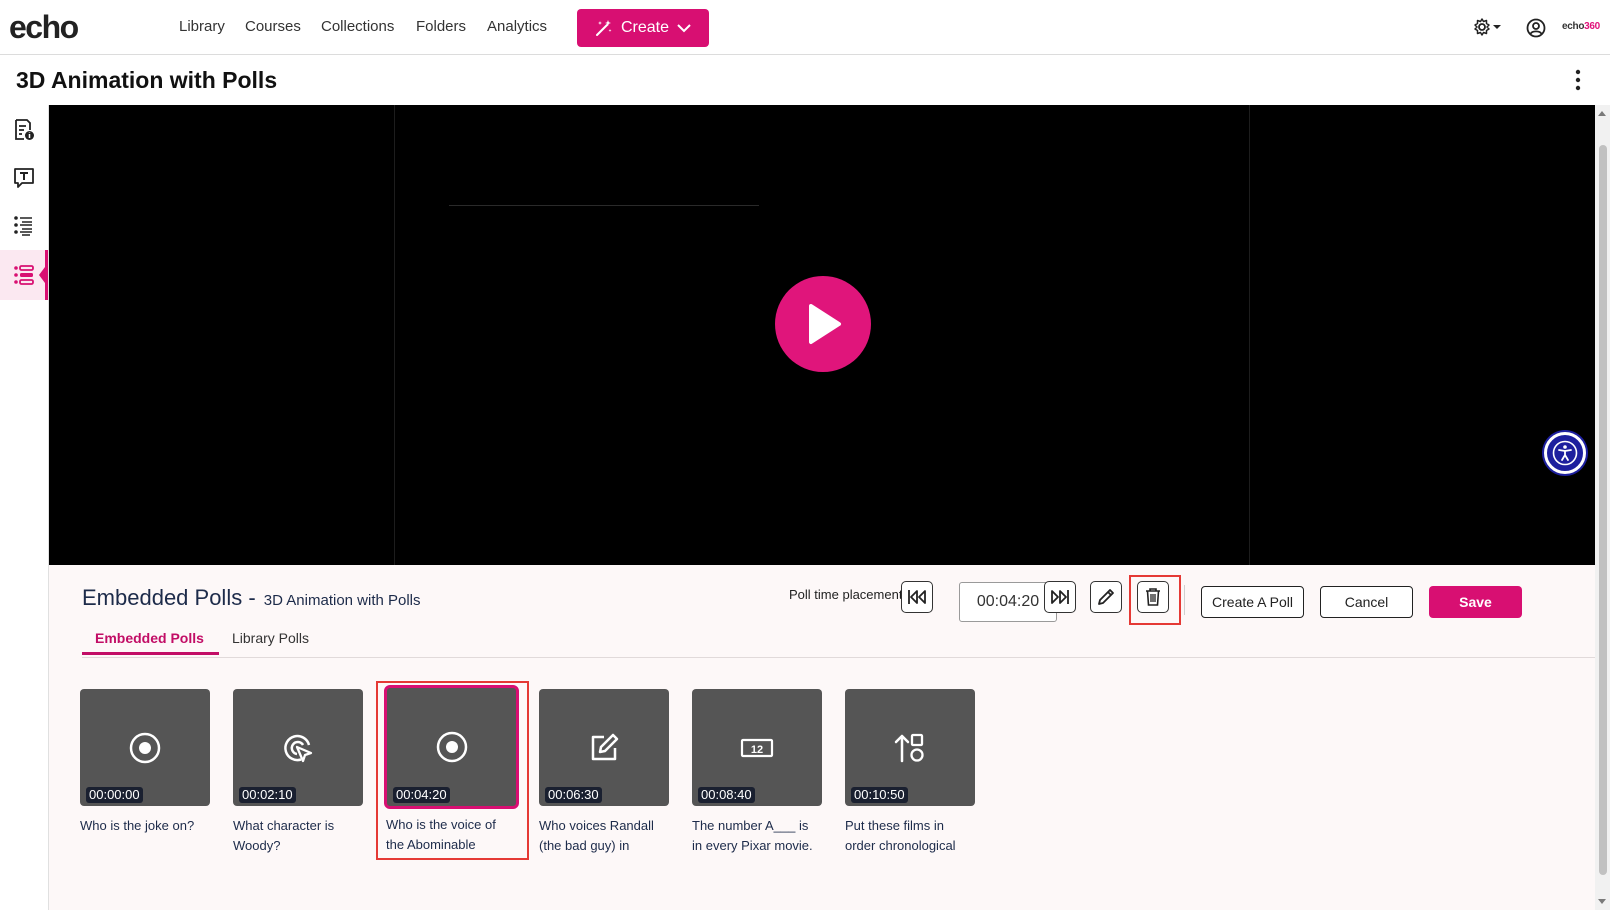 The height and width of the screenshot is (910, 1610). I want to click on play-icon, so click(825, 324).